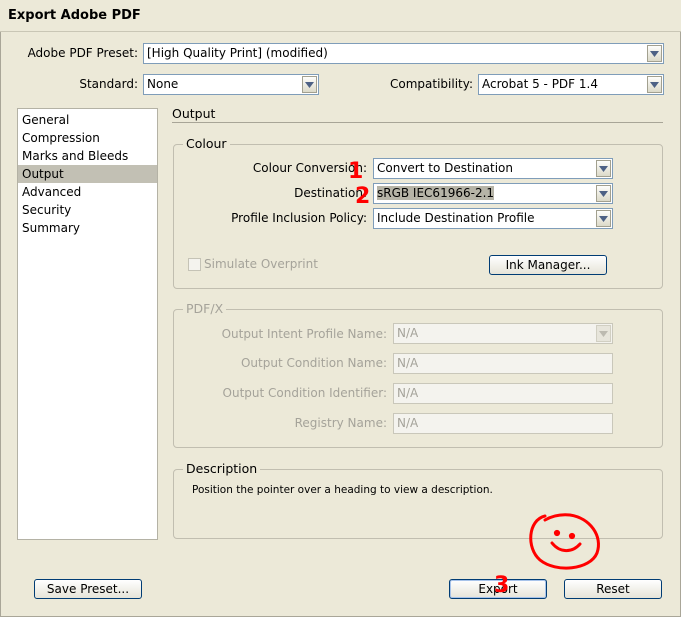 This screenshot has width=681, height=617. Describe the element at coordinates (355, 171) in the screenshot. I see `annotation-marker-1: 1` at that location.